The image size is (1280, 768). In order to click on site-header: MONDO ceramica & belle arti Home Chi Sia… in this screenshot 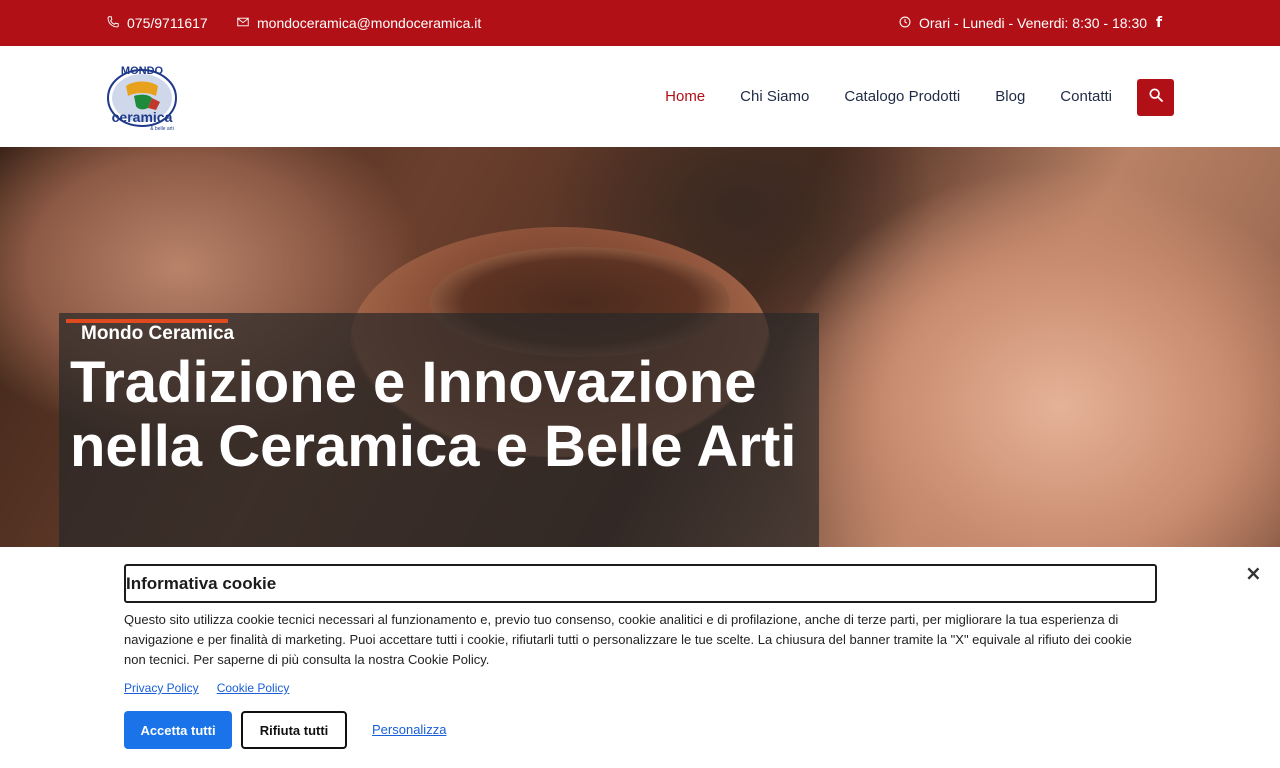, I will do `click(640, 96)`.